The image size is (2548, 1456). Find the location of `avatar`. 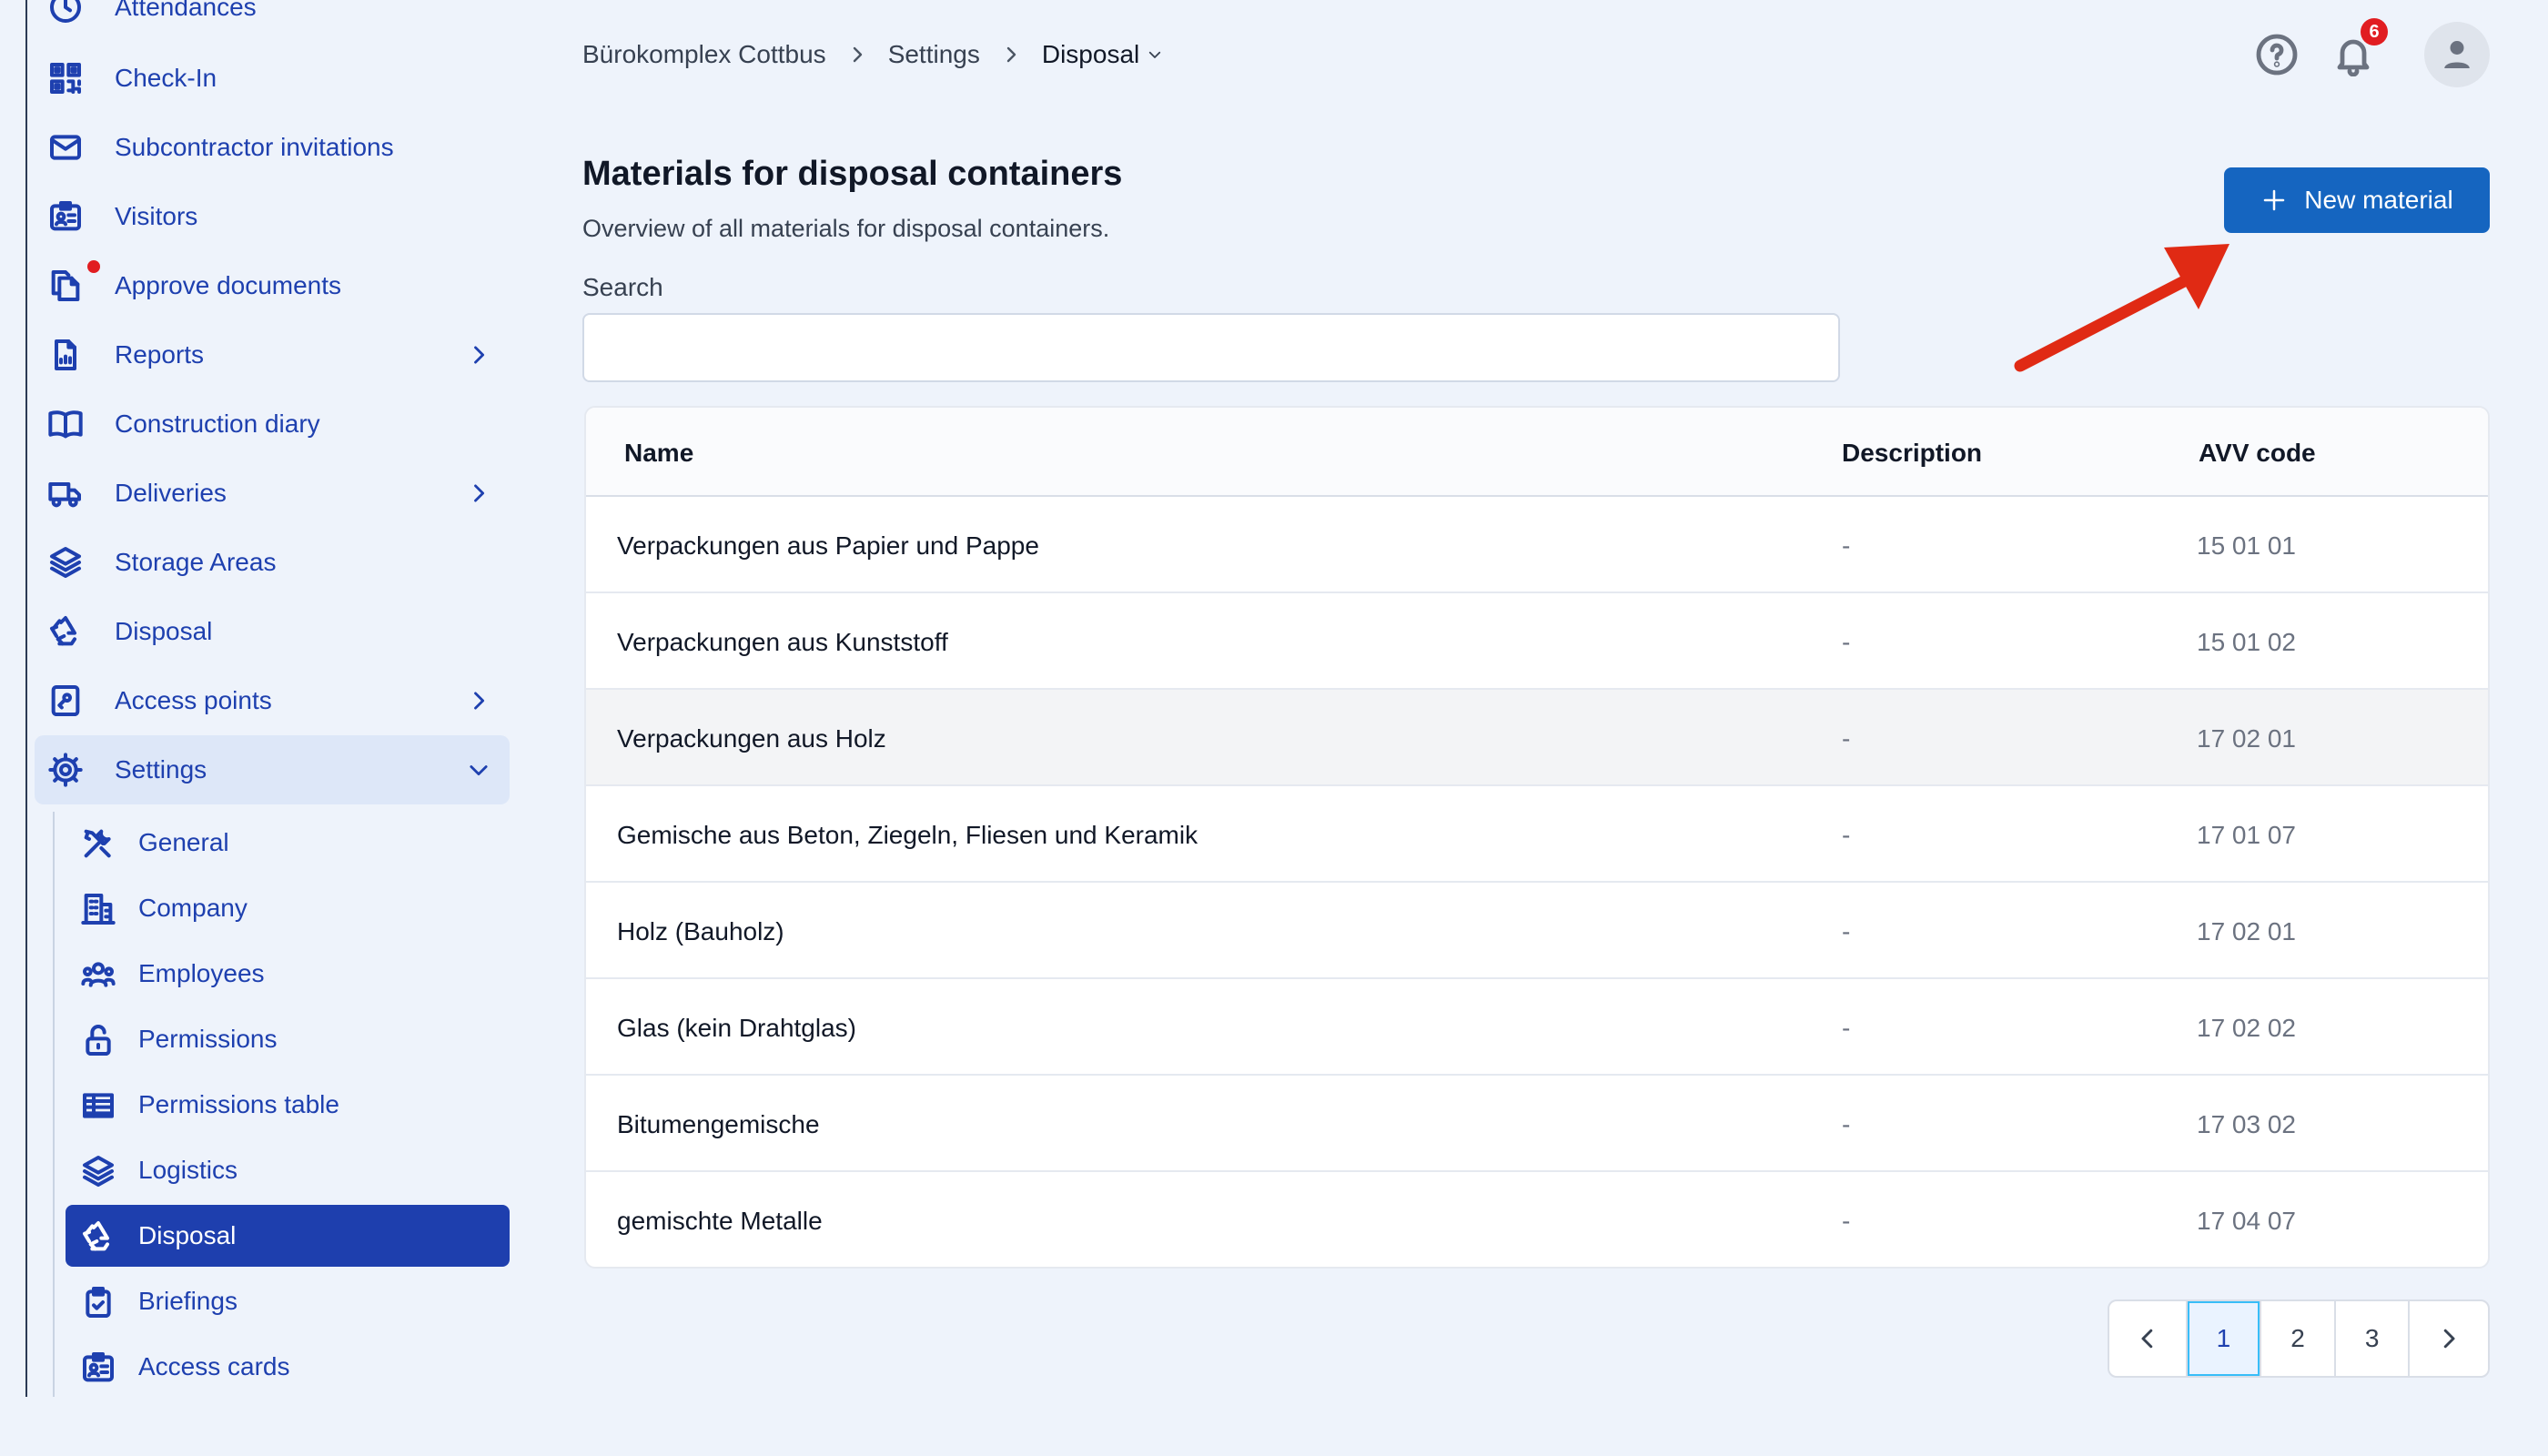

avatar is located at coordinates (2457, 55).